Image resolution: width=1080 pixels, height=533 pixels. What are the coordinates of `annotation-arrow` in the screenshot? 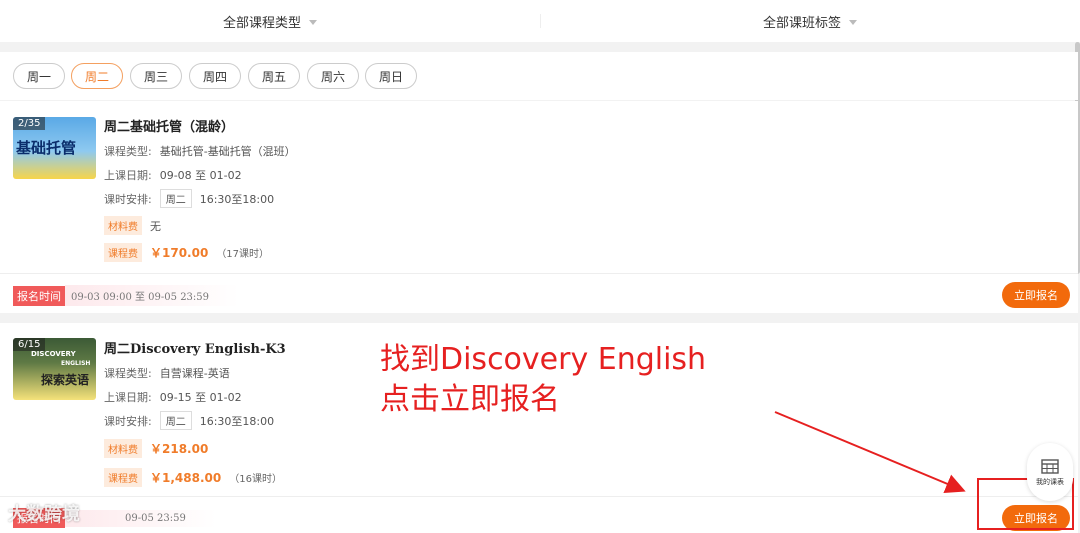 It's located at (870, 452).